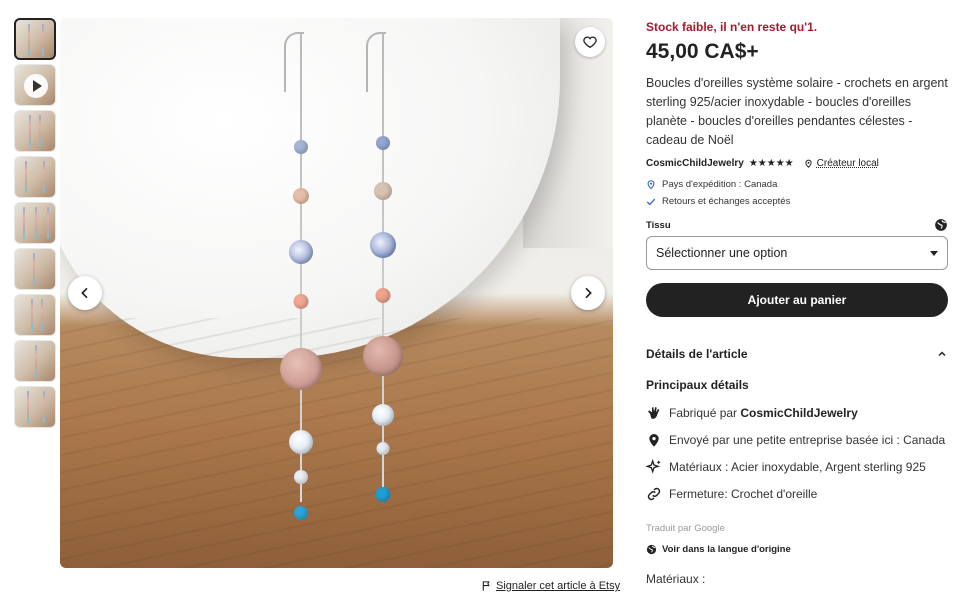 The height and width of the screenshot is (603, 980). Describe the element at coordinates (797, 184) in the screenshot. I see `shipping-country-row: Pays d'expédition : Canada` at that location.